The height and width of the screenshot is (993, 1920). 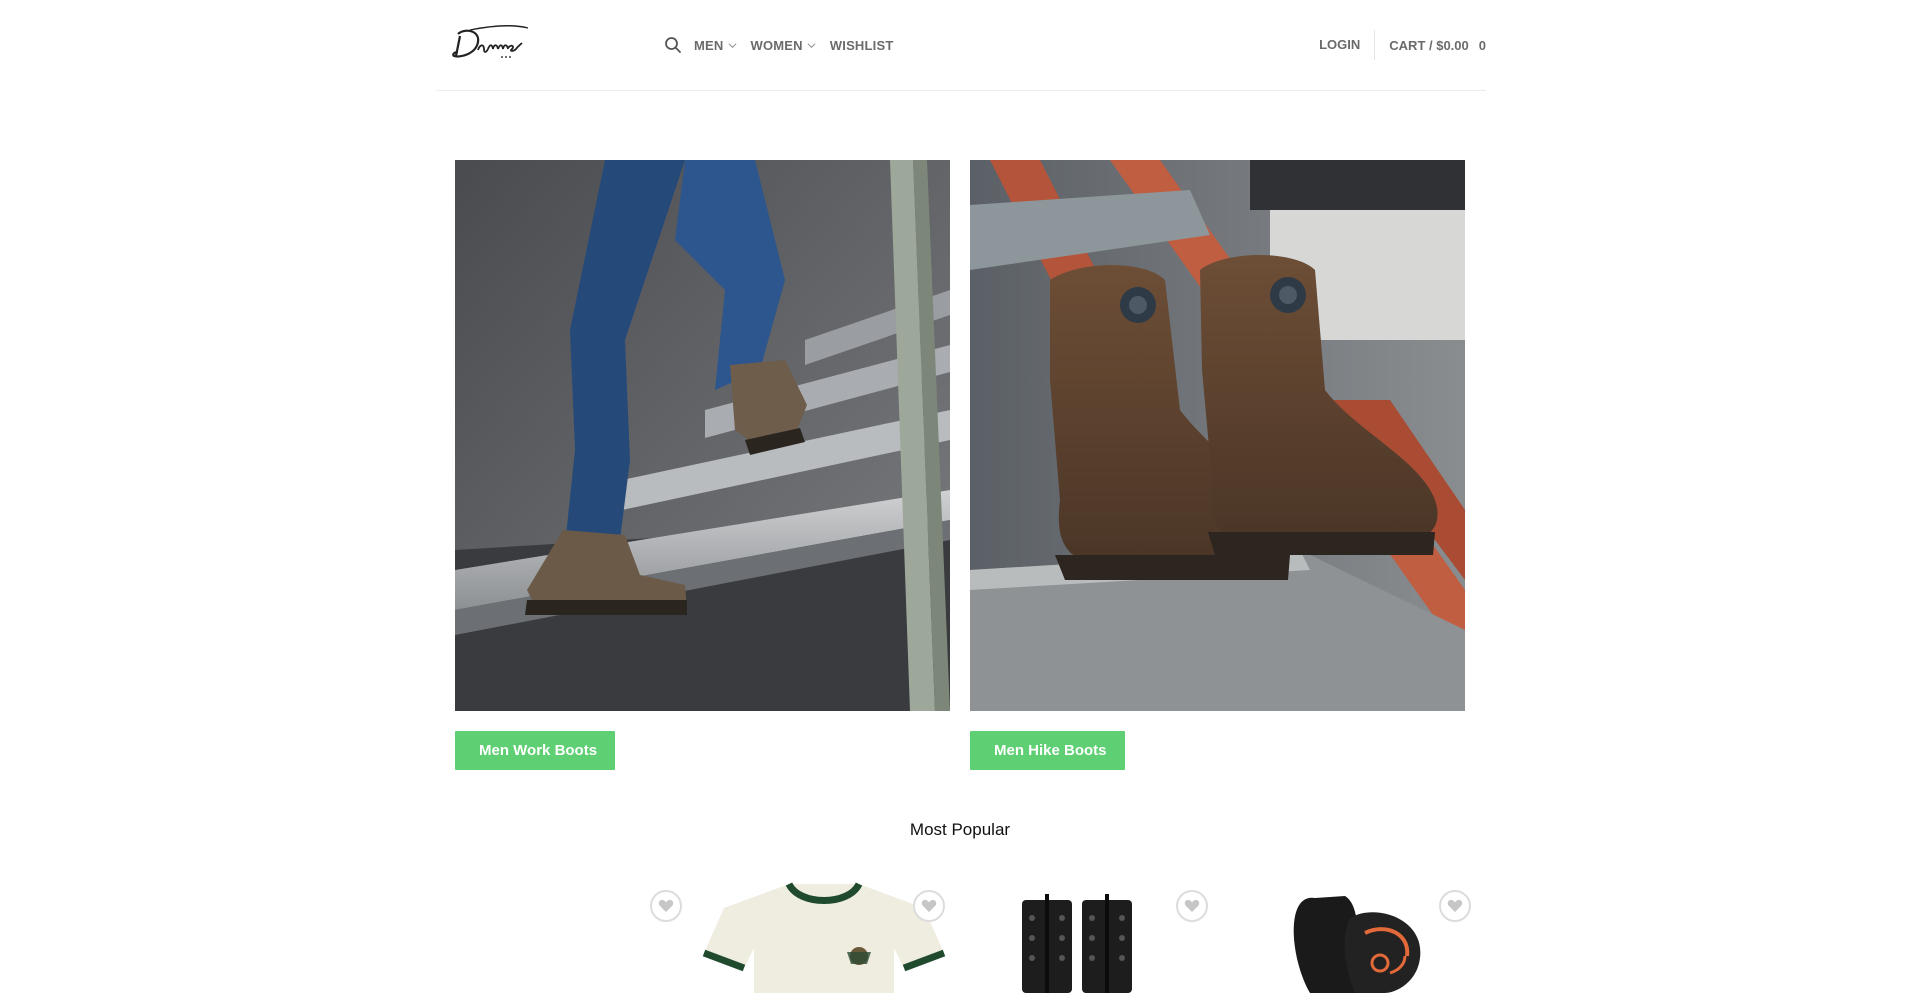 What do you see at coordinates (1347, 45) in the screenshot?
I see `login-link: LOGIN` at bounding box center [1347, 45].